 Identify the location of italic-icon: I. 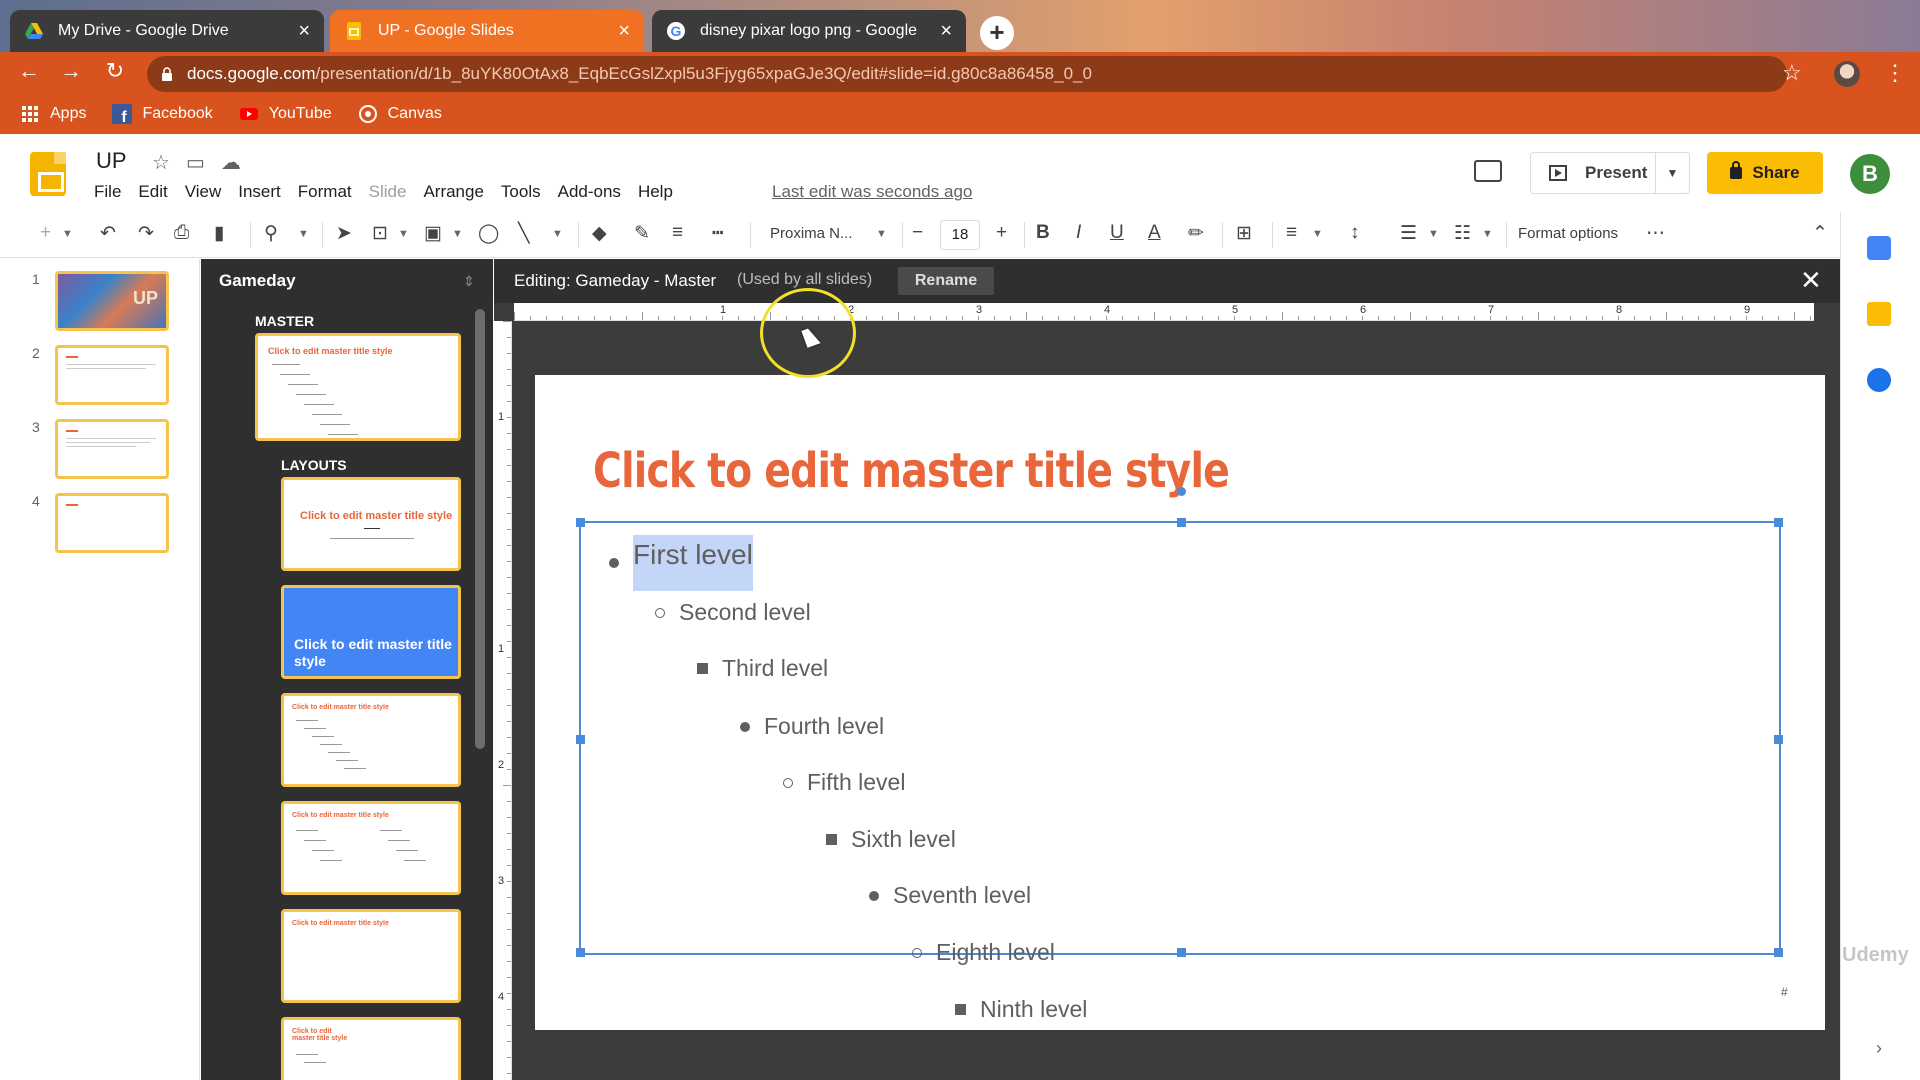
(1078, 233).